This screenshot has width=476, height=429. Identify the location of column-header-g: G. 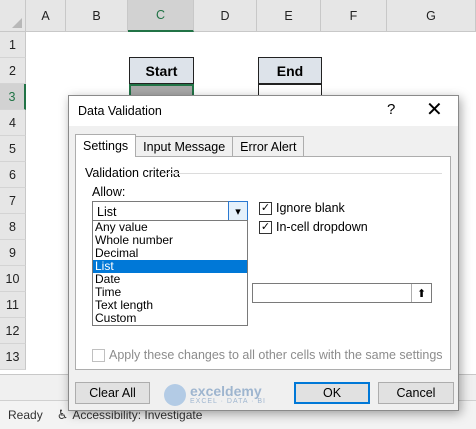
(431, 16).